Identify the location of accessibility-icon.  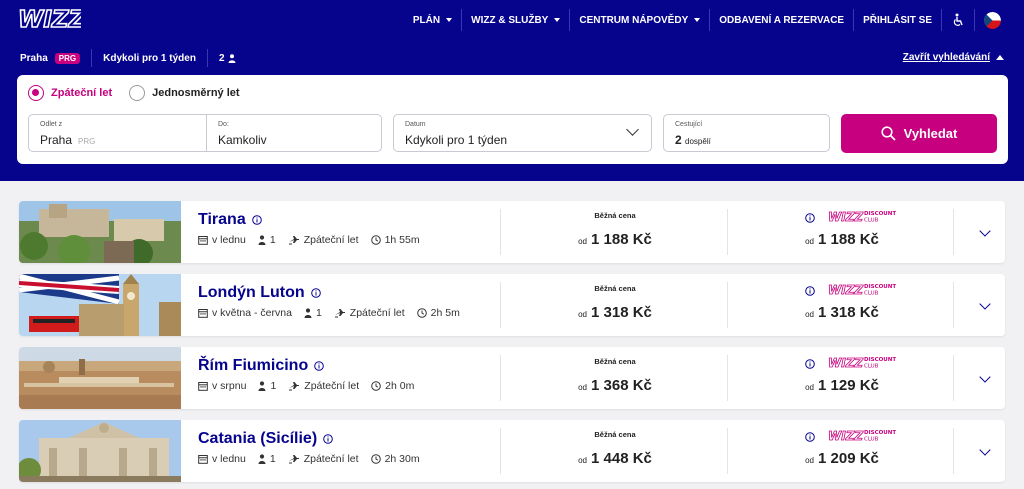
(958, 19).